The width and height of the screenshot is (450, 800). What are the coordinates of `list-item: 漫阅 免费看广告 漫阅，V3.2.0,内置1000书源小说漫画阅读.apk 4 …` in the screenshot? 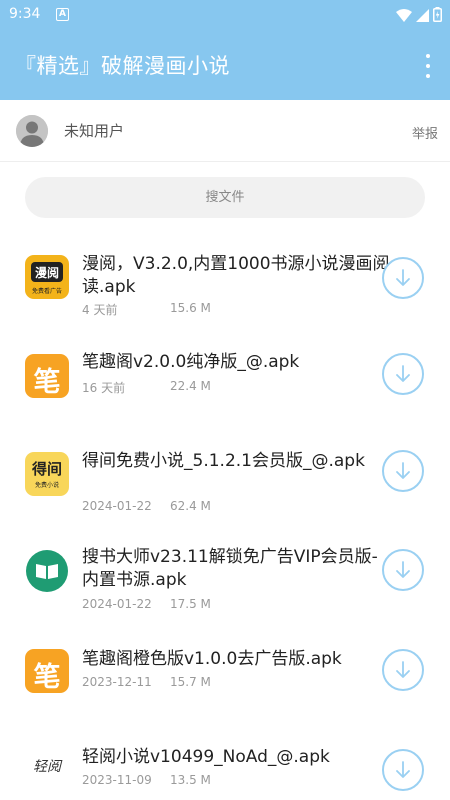 It's located at (225, 291).